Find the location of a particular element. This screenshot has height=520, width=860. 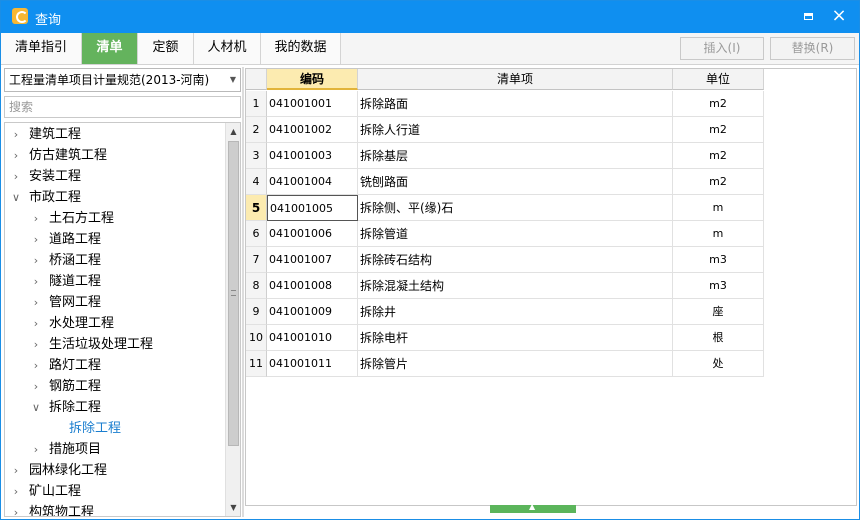

tree-item: › 仿古建筑工程 is located at coordinates (58, 155).